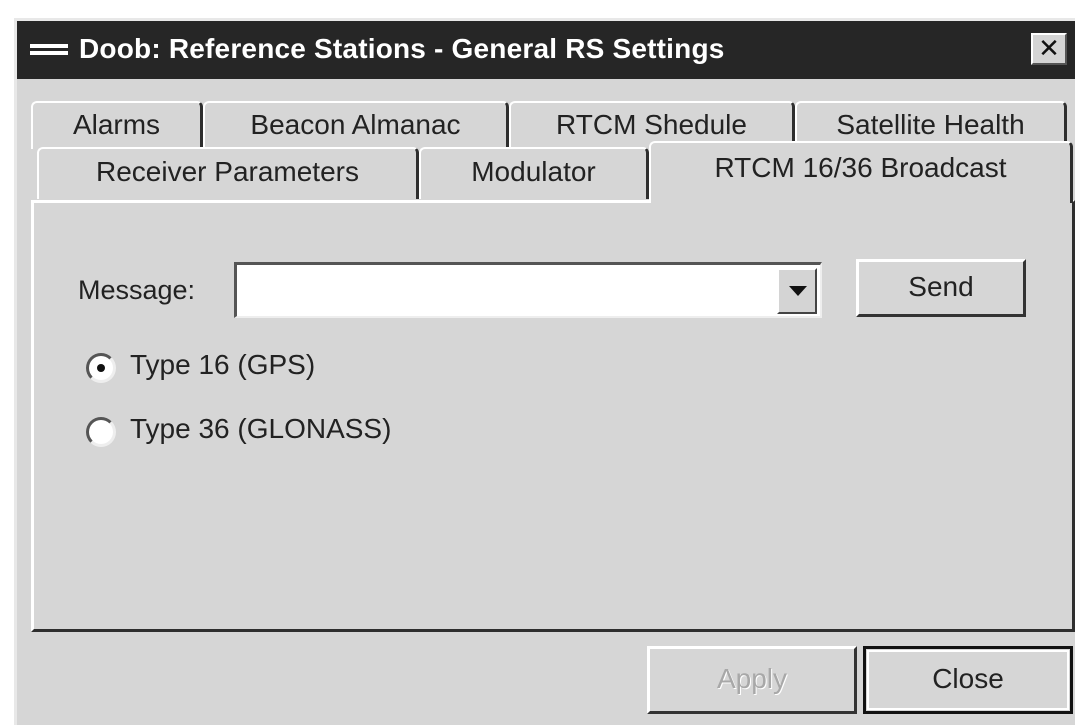  I want to click on apply-button: Apply, so click(752, 680).